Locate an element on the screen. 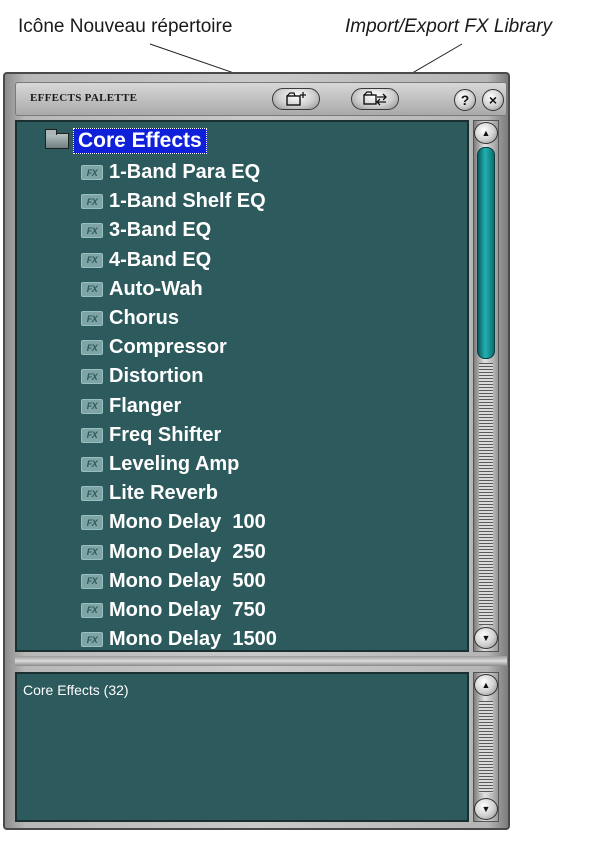  effect-item: FX Freq Shifter is located at coordinates (179, 435).